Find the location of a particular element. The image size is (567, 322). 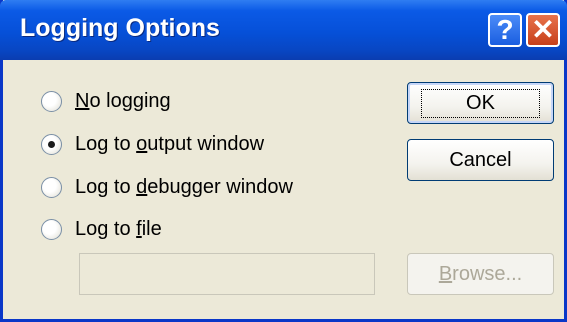

radio-label: Log to file is located at coordinates (118, 228).